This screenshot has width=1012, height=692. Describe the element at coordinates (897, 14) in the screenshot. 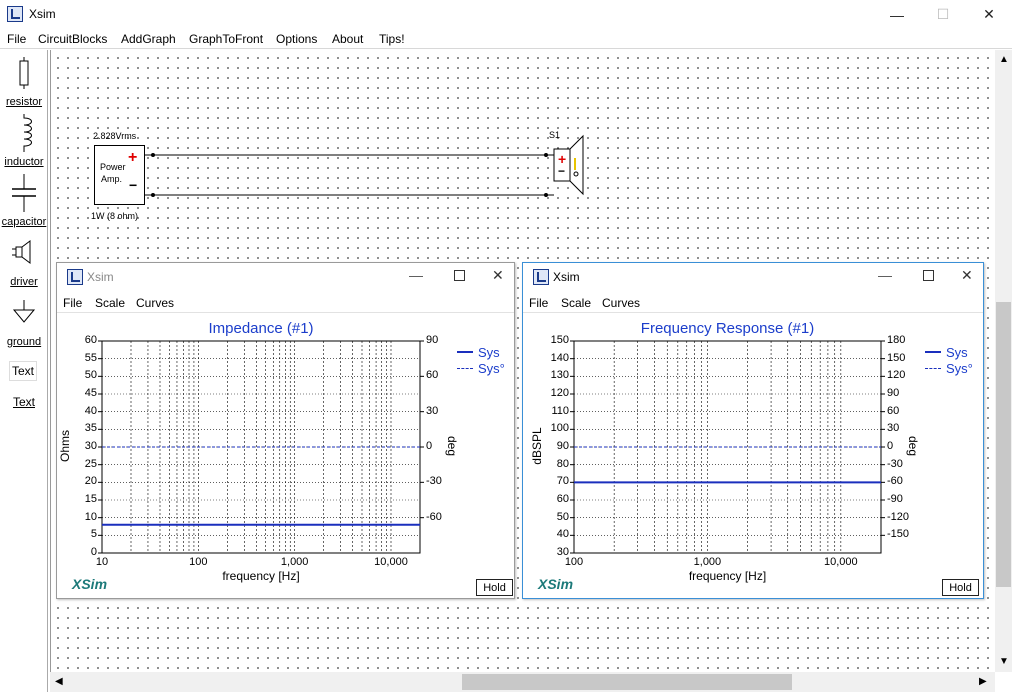

I see `minimize-button: —` at that location.